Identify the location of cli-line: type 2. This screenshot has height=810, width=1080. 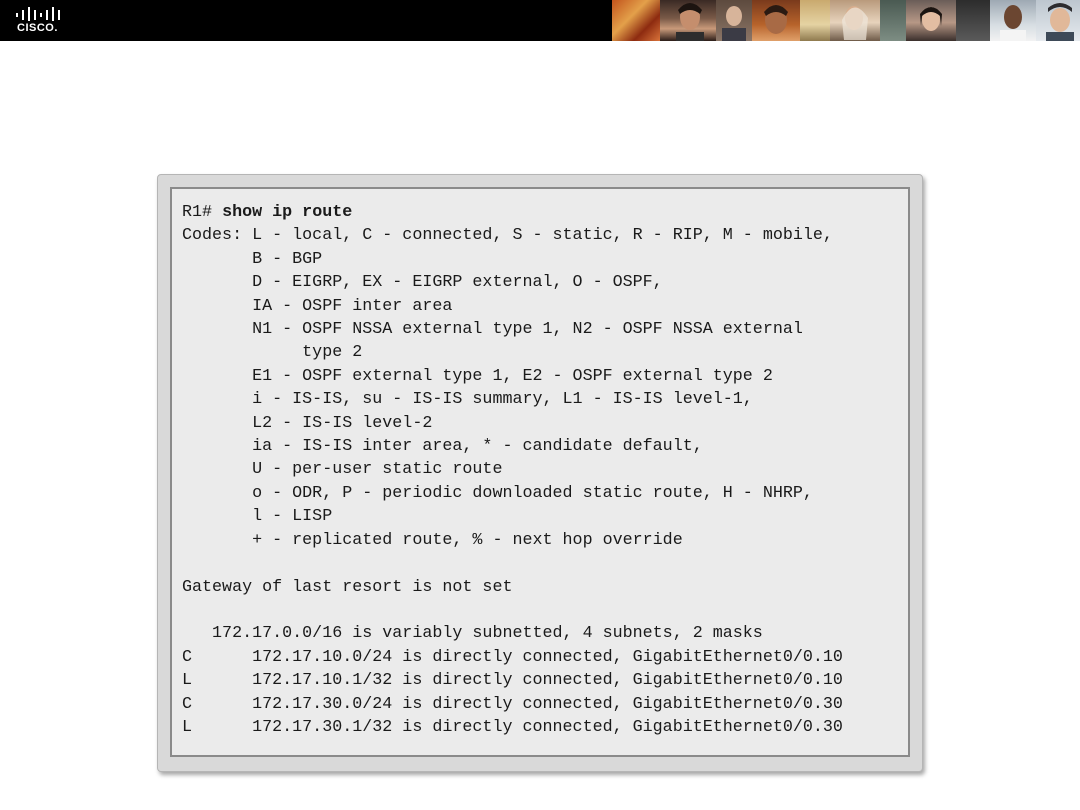
(272, 353).